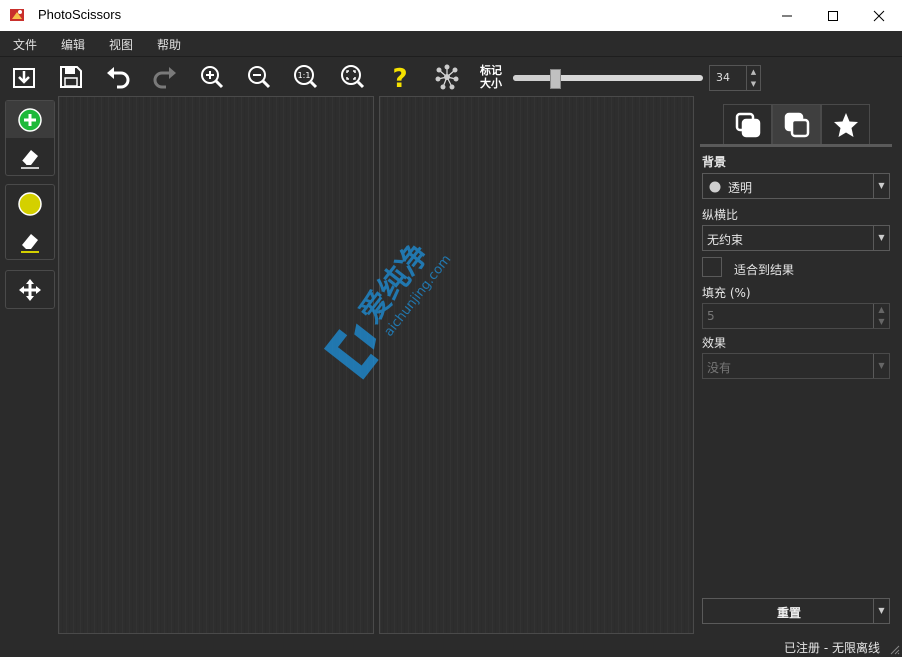 The height and width of the screenshot is (657, 902). I want to click on menu-help: 帮助, so click(169, 44).